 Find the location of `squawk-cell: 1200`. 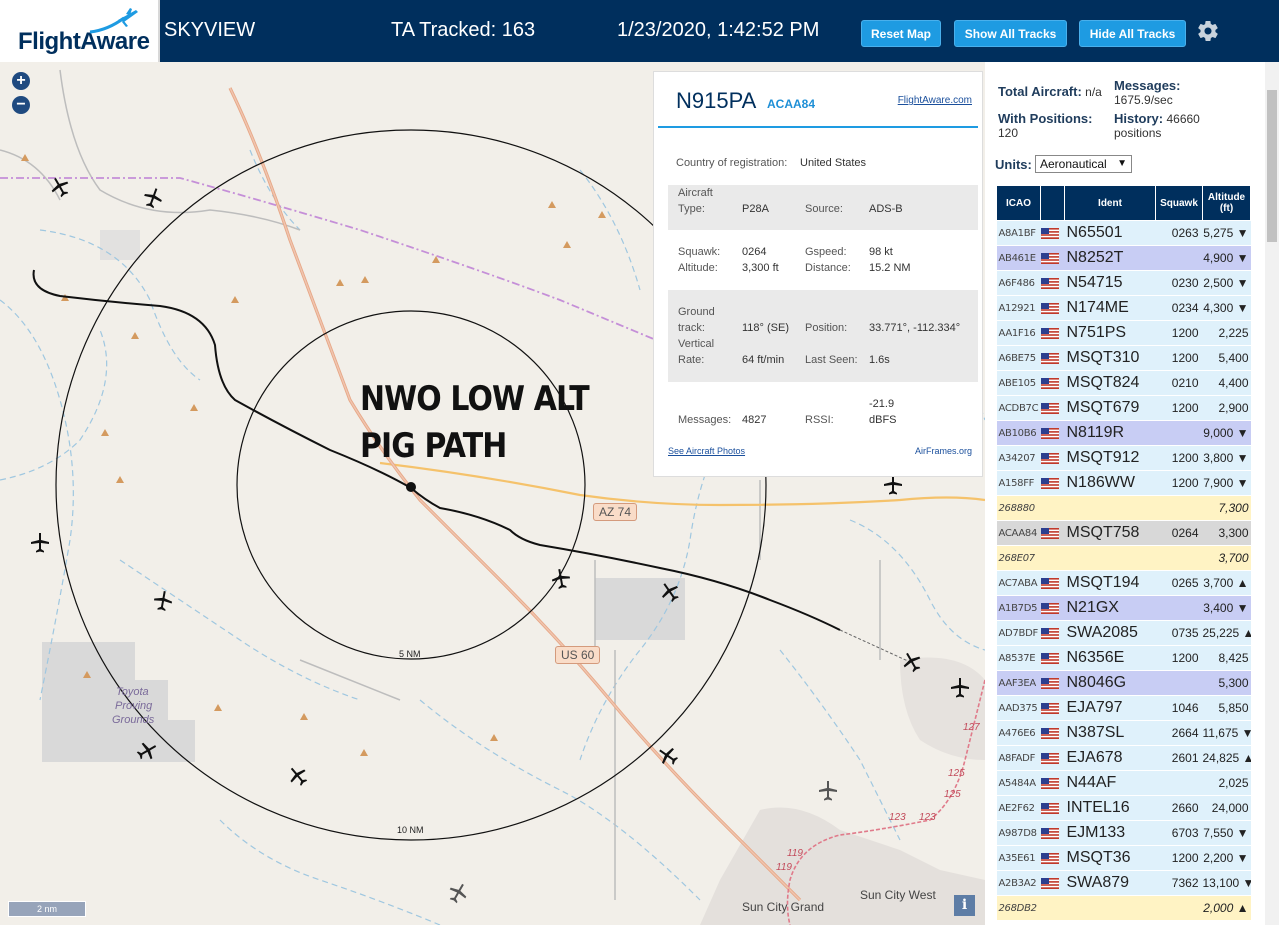

squawk-cell: 1200 is located at coordinates (1179, 333).